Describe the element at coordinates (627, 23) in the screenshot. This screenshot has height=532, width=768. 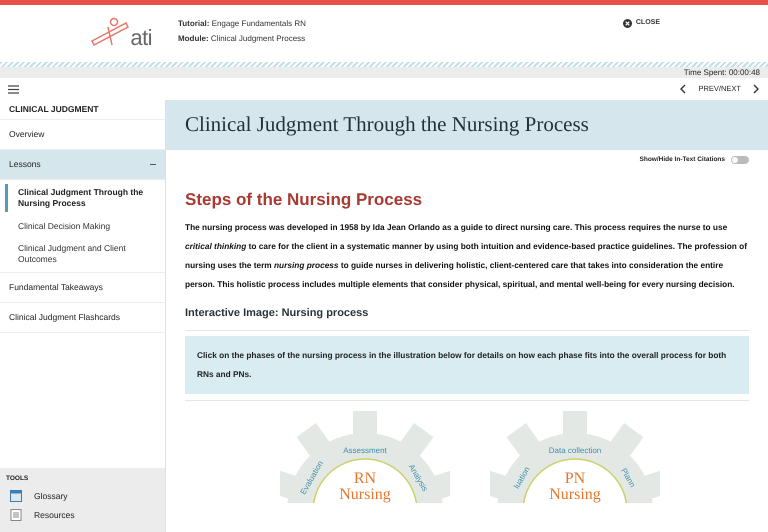
I see `close-icon` at that location.